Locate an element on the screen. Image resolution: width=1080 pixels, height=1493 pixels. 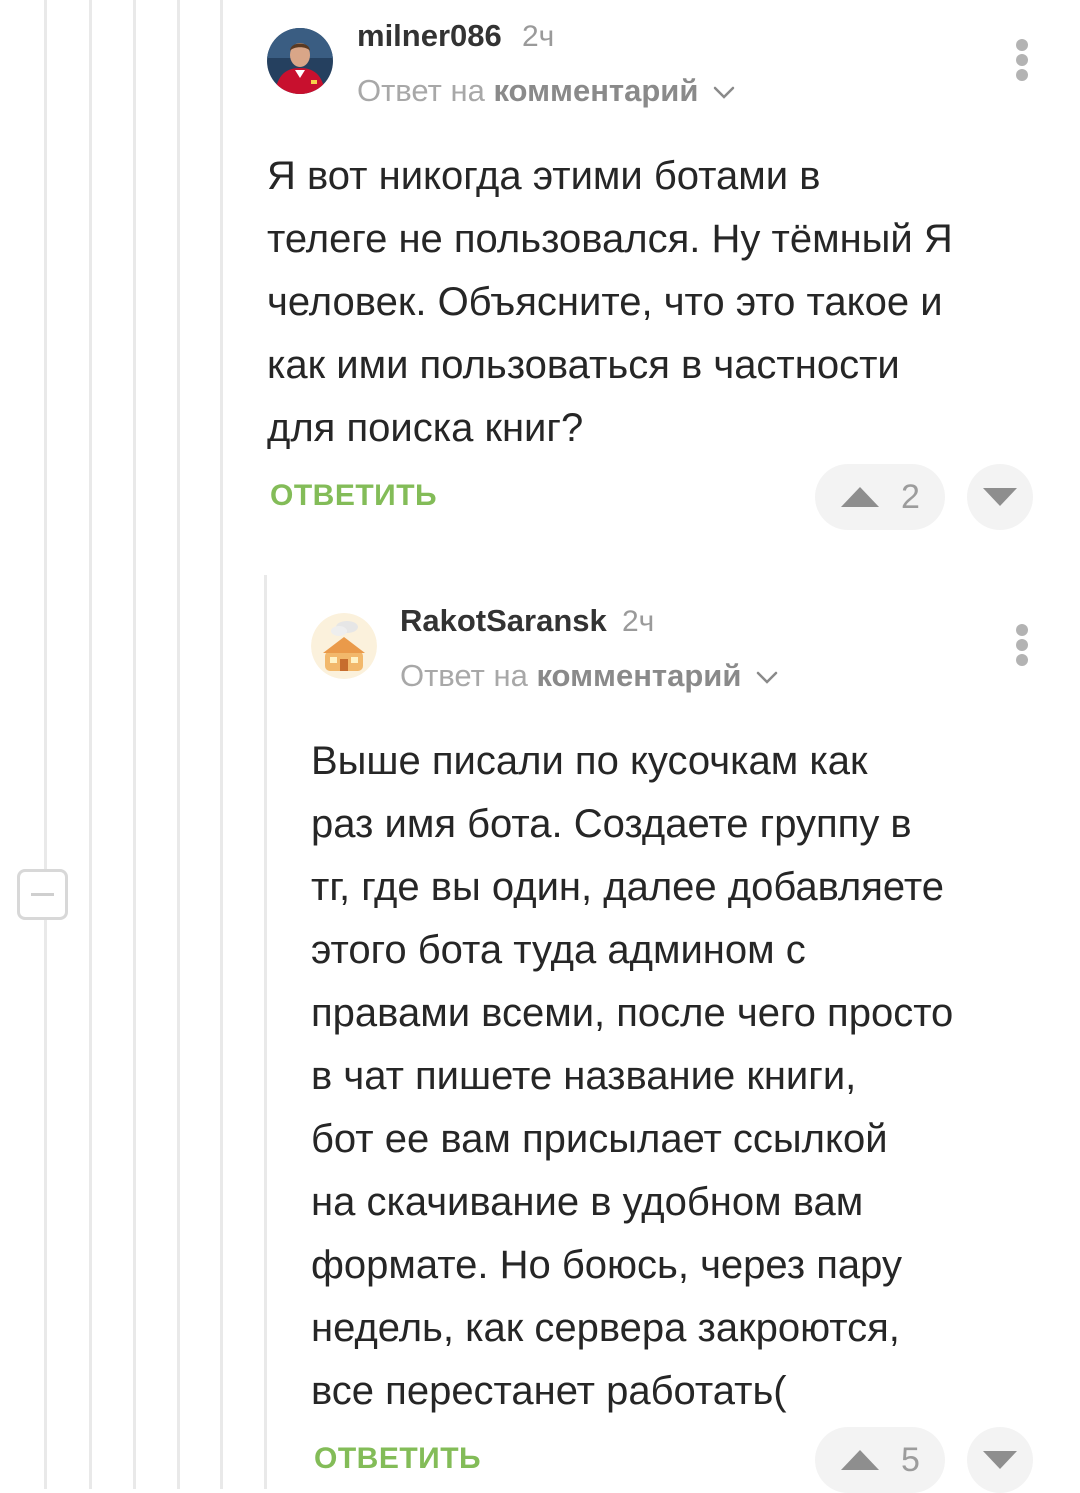
username: RakotSaransk is located at coordinates (503, 621).